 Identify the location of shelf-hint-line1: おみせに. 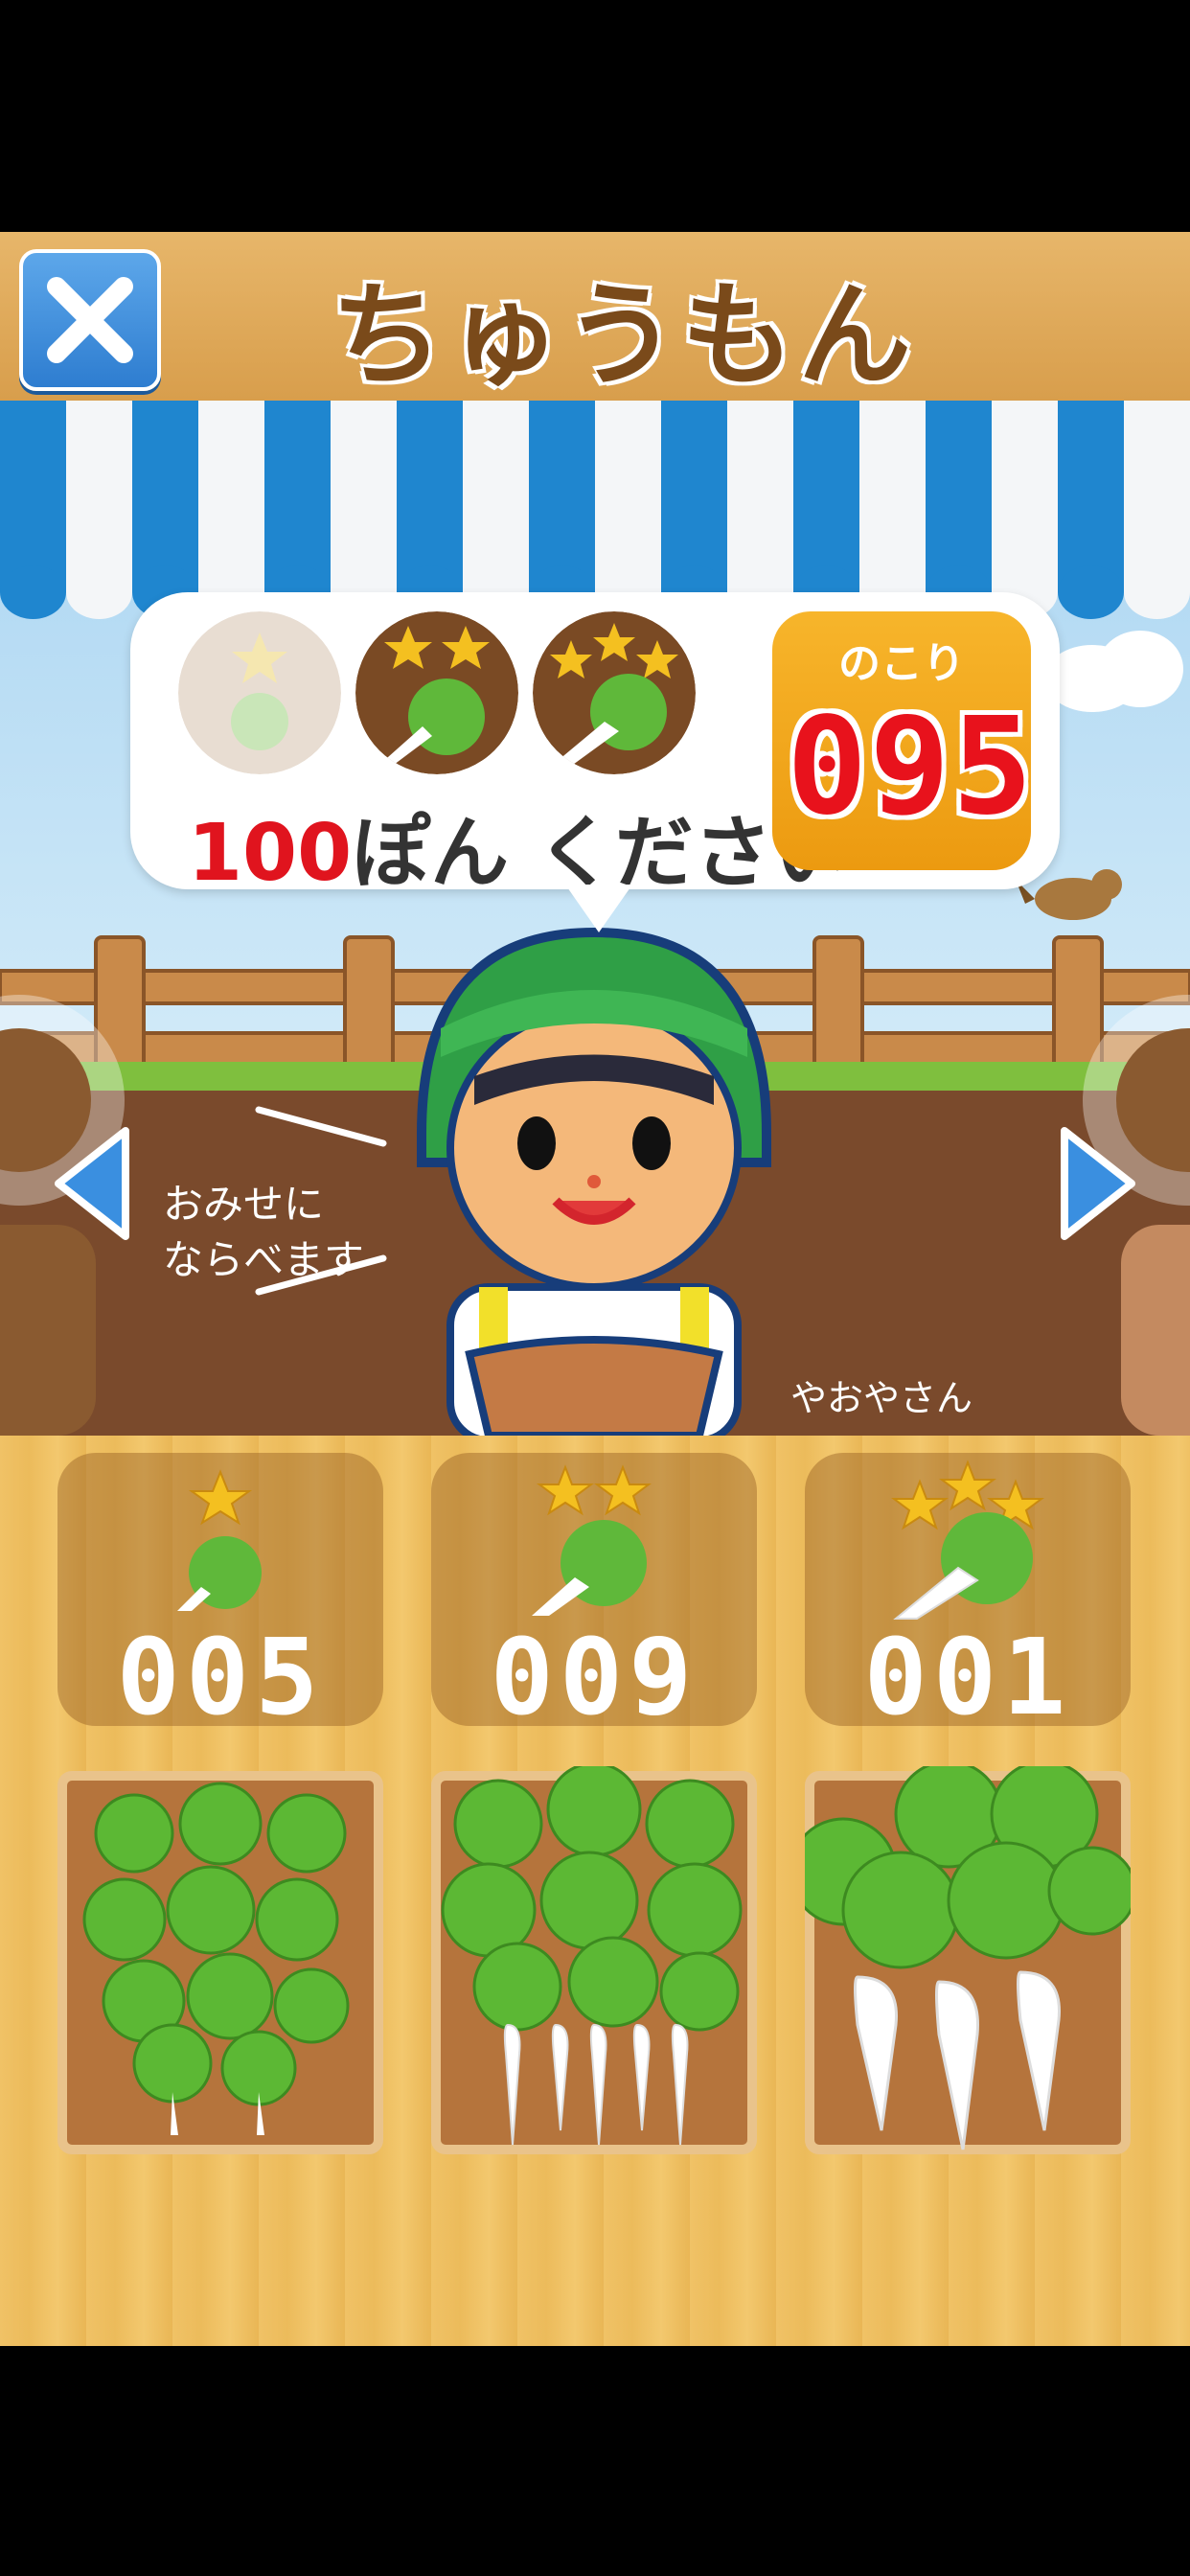
(244, 1204).